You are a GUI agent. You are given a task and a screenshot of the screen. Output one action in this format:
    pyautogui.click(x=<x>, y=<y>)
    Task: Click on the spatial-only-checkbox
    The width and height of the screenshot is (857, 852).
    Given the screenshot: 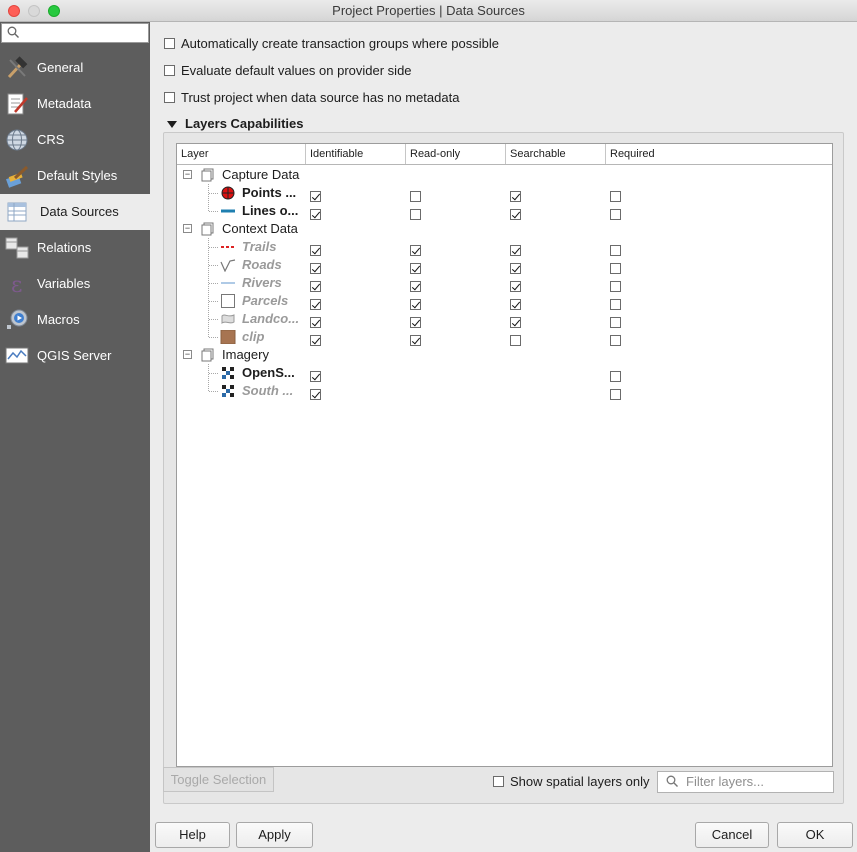 What is the action you would take?
    pyautogui.click(x=498, y=781)
    